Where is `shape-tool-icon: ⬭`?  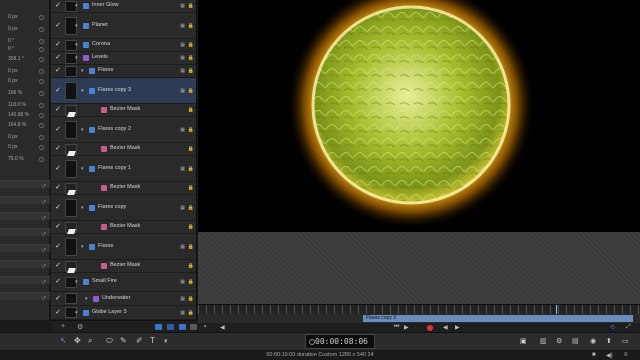 shape-tool-icon: ⬭ is located at coordinates (109, 341).